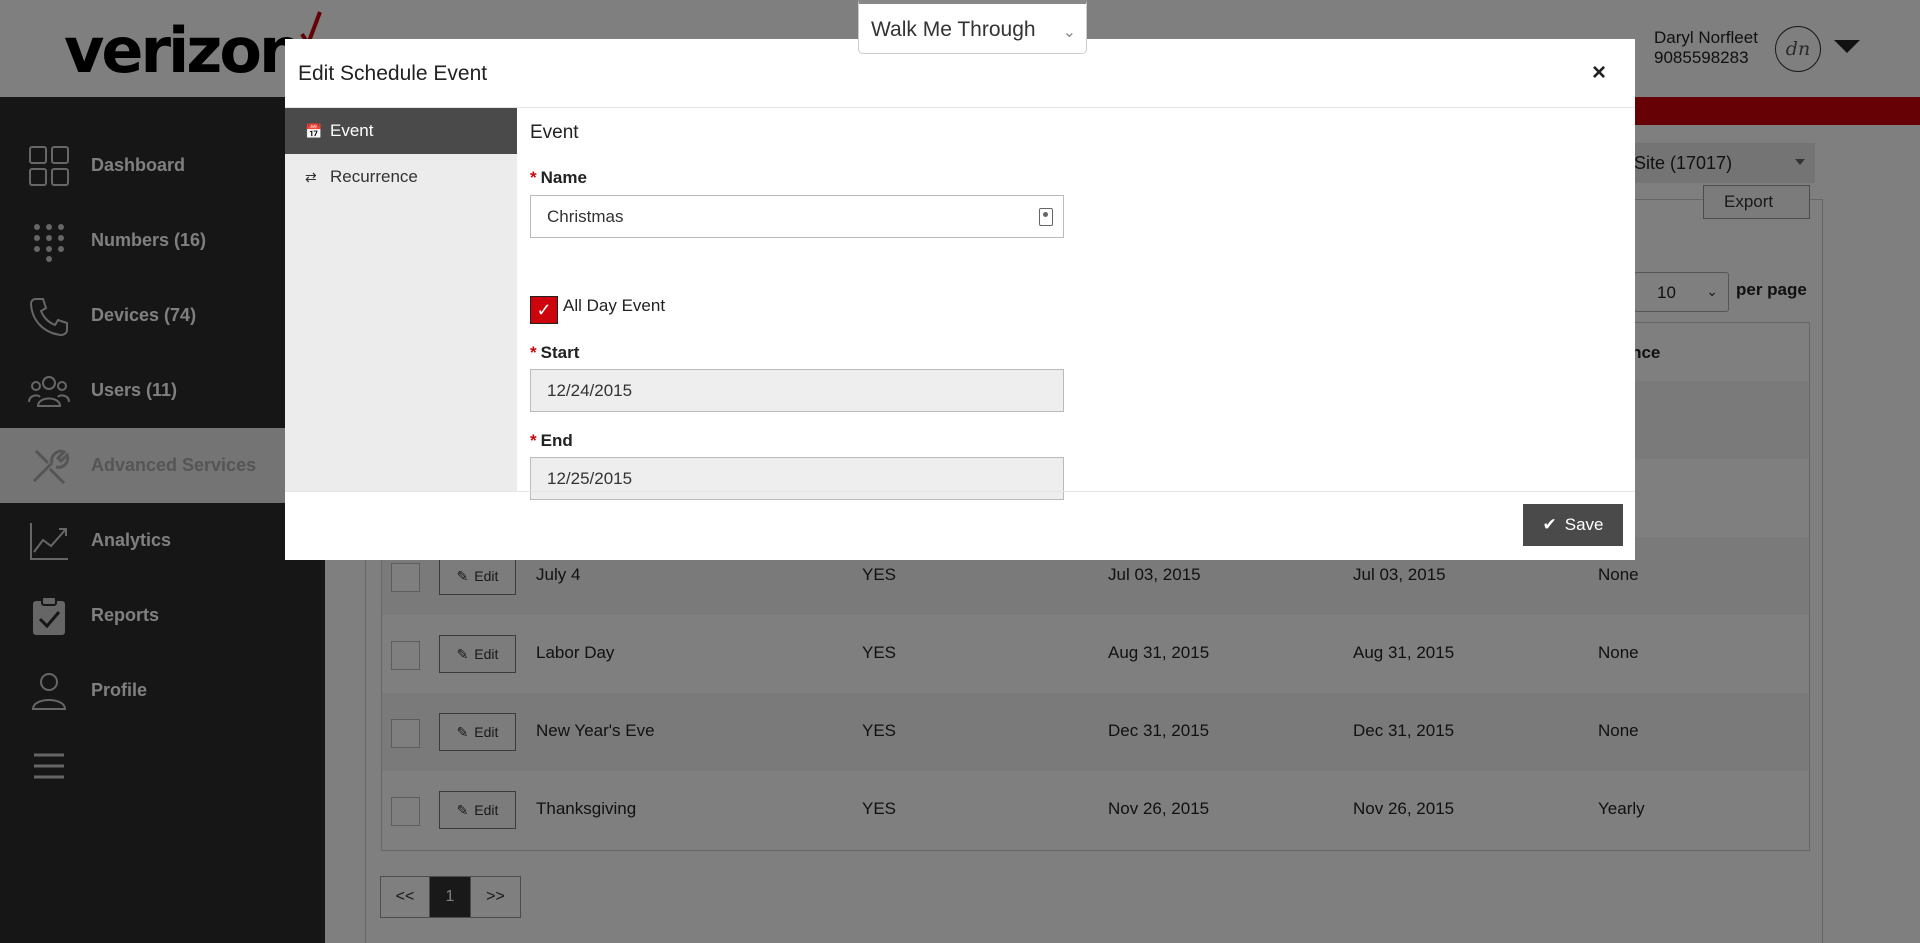 The height and width of the screenshot is (943, 1920). Describe the element at coordinates (563, 177) in the screenshot. I see `name-label-text: Name` at that location.